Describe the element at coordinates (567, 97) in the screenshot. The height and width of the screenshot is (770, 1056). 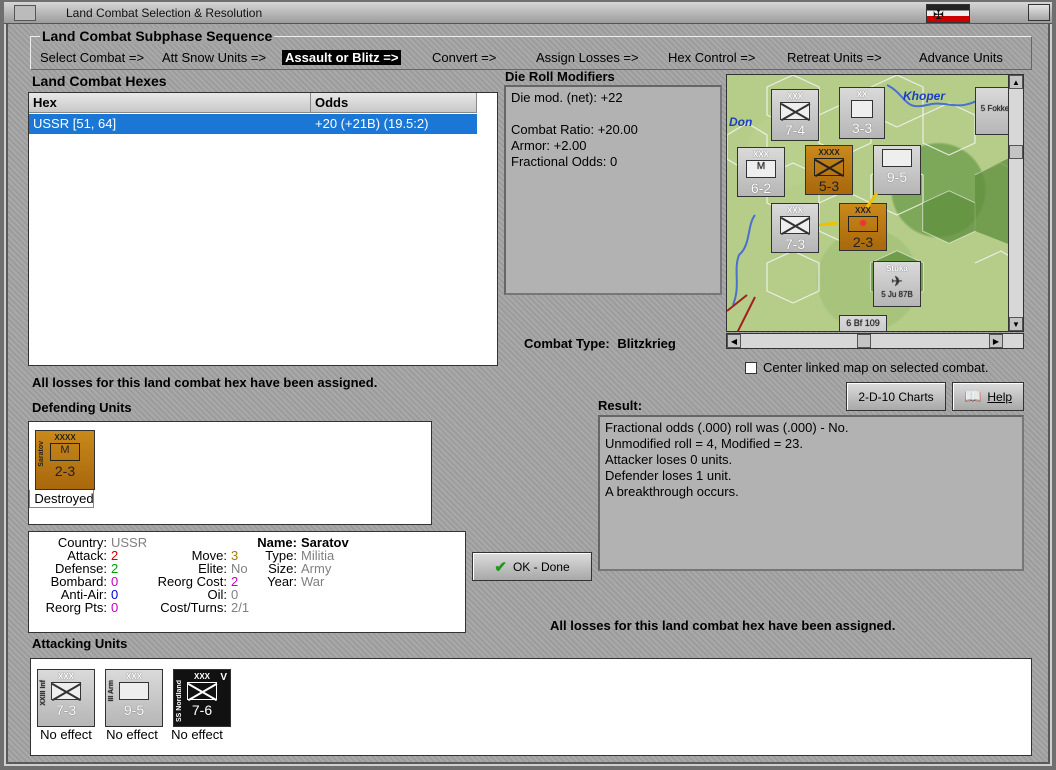
I see `modifier-line: Die mod. (net): +22` at that location.